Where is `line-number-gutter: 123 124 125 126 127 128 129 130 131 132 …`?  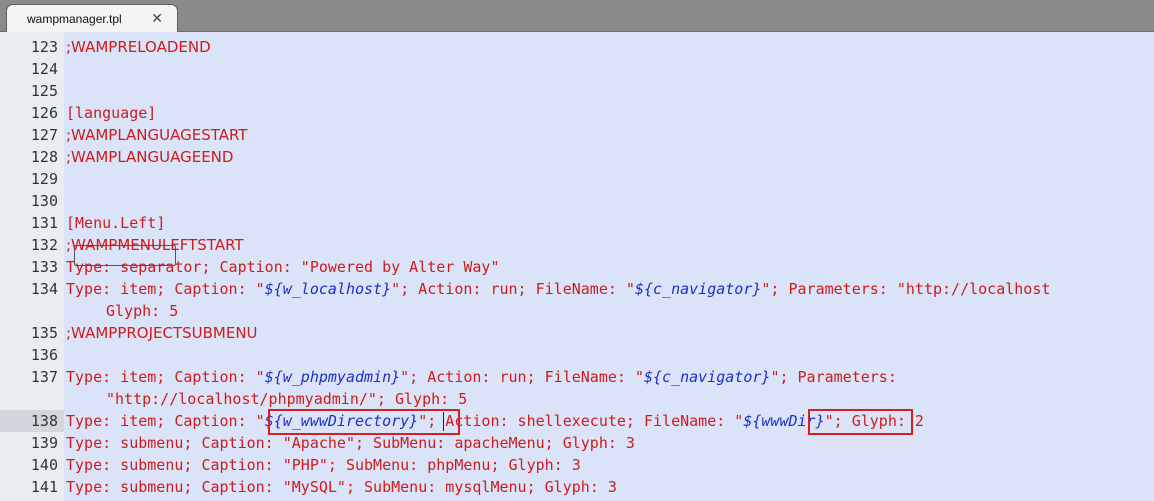
line-number-gutter: 123 124 125 126 127 128 129 130 131 132 … is located at coordinates (32, 266).